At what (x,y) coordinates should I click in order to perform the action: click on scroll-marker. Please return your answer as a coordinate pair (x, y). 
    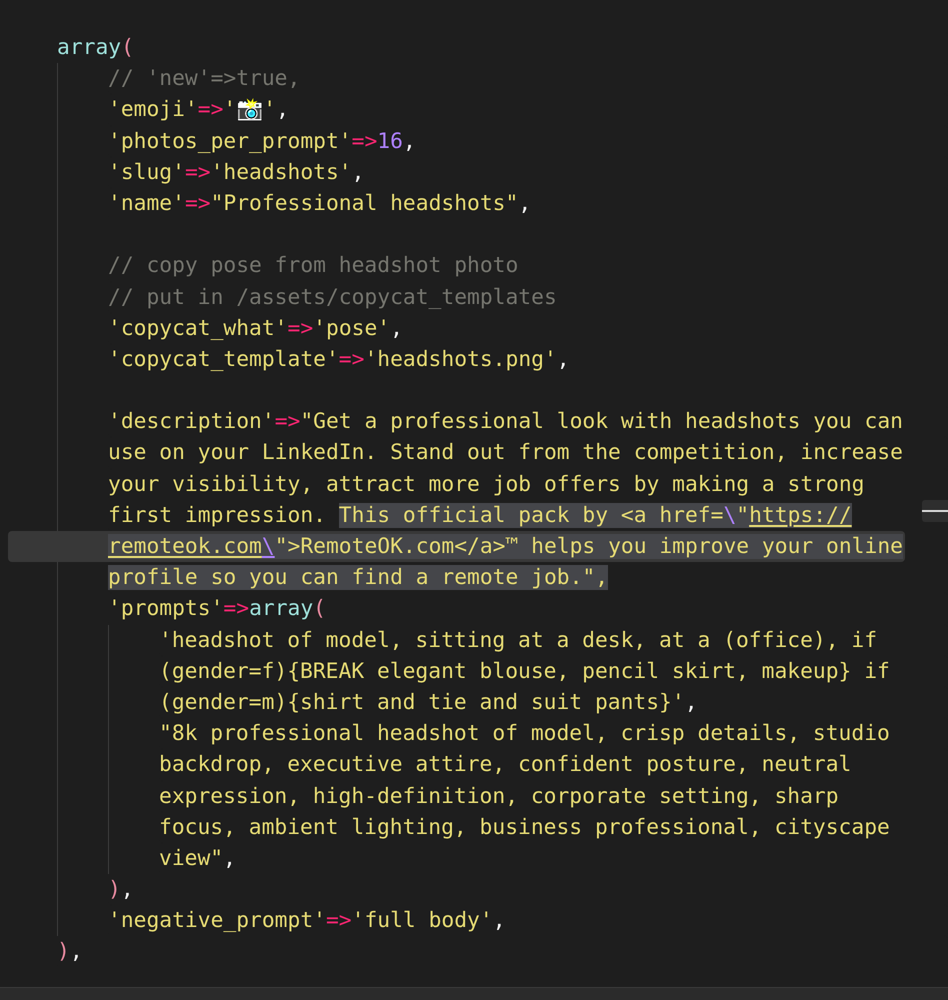
    Looking at the image, I should click on (935, 511).